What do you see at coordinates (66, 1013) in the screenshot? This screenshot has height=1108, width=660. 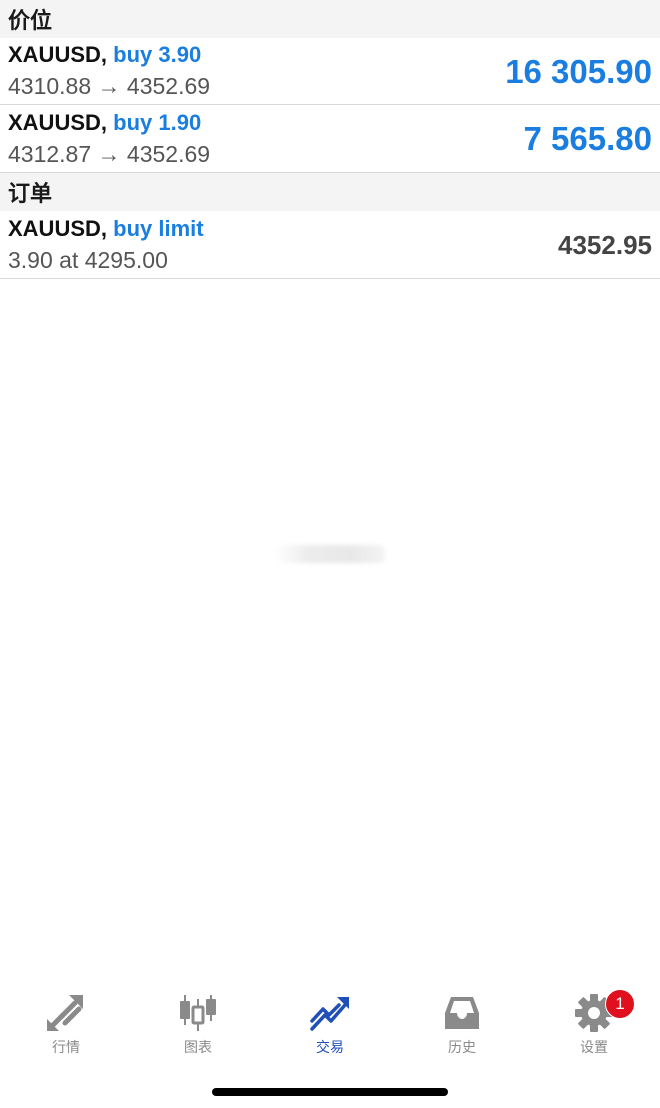 I see `quotes-arrows-icon` at bounding box center [66, 1013].